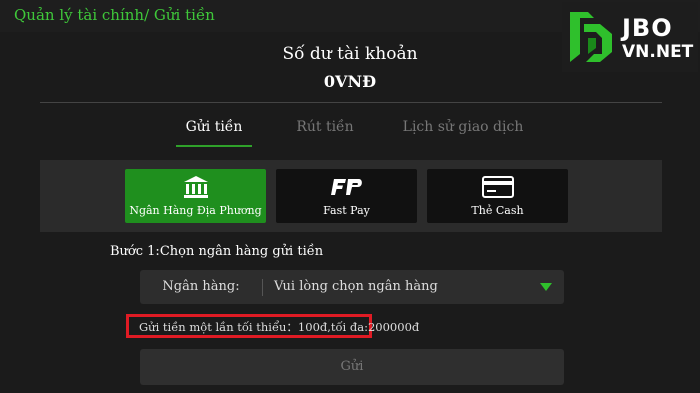  What do you see at coordinates (217, 251) in the screenshot?
I see `step-instruction: Bước 1:Chọn ngân hàng gửi tiền` at bounding box center [217, 251].